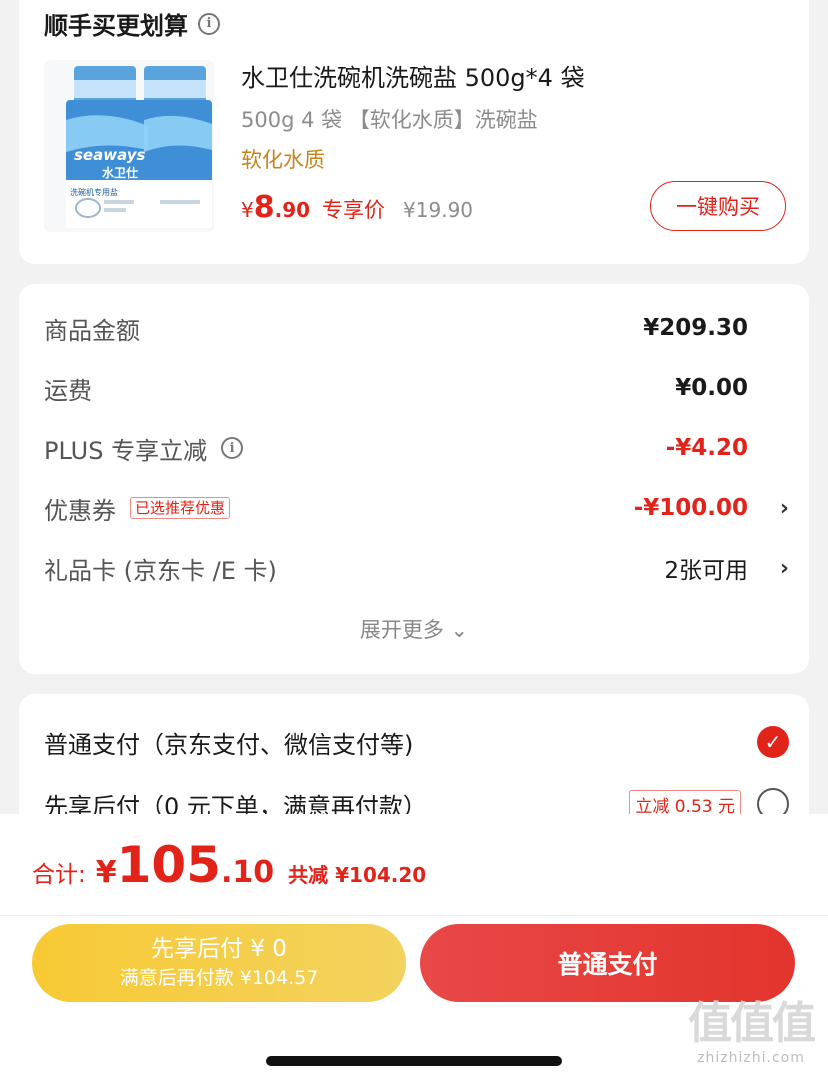 Image resolution: width=828 pixels, height=1080 pixels. I want to click on summary-value: -¥4.20, so click(706, 448).